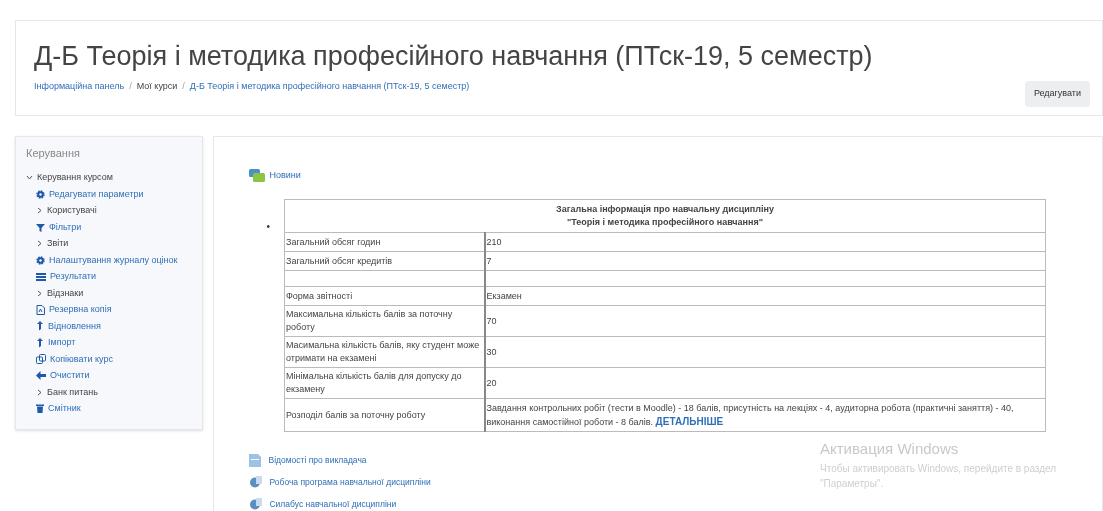 Image resolution: width=1103 pixels, height=511 pixels. Describe the element at coordinates (491, 383) in the screenshot. I see `table-cell: 20` at that location.